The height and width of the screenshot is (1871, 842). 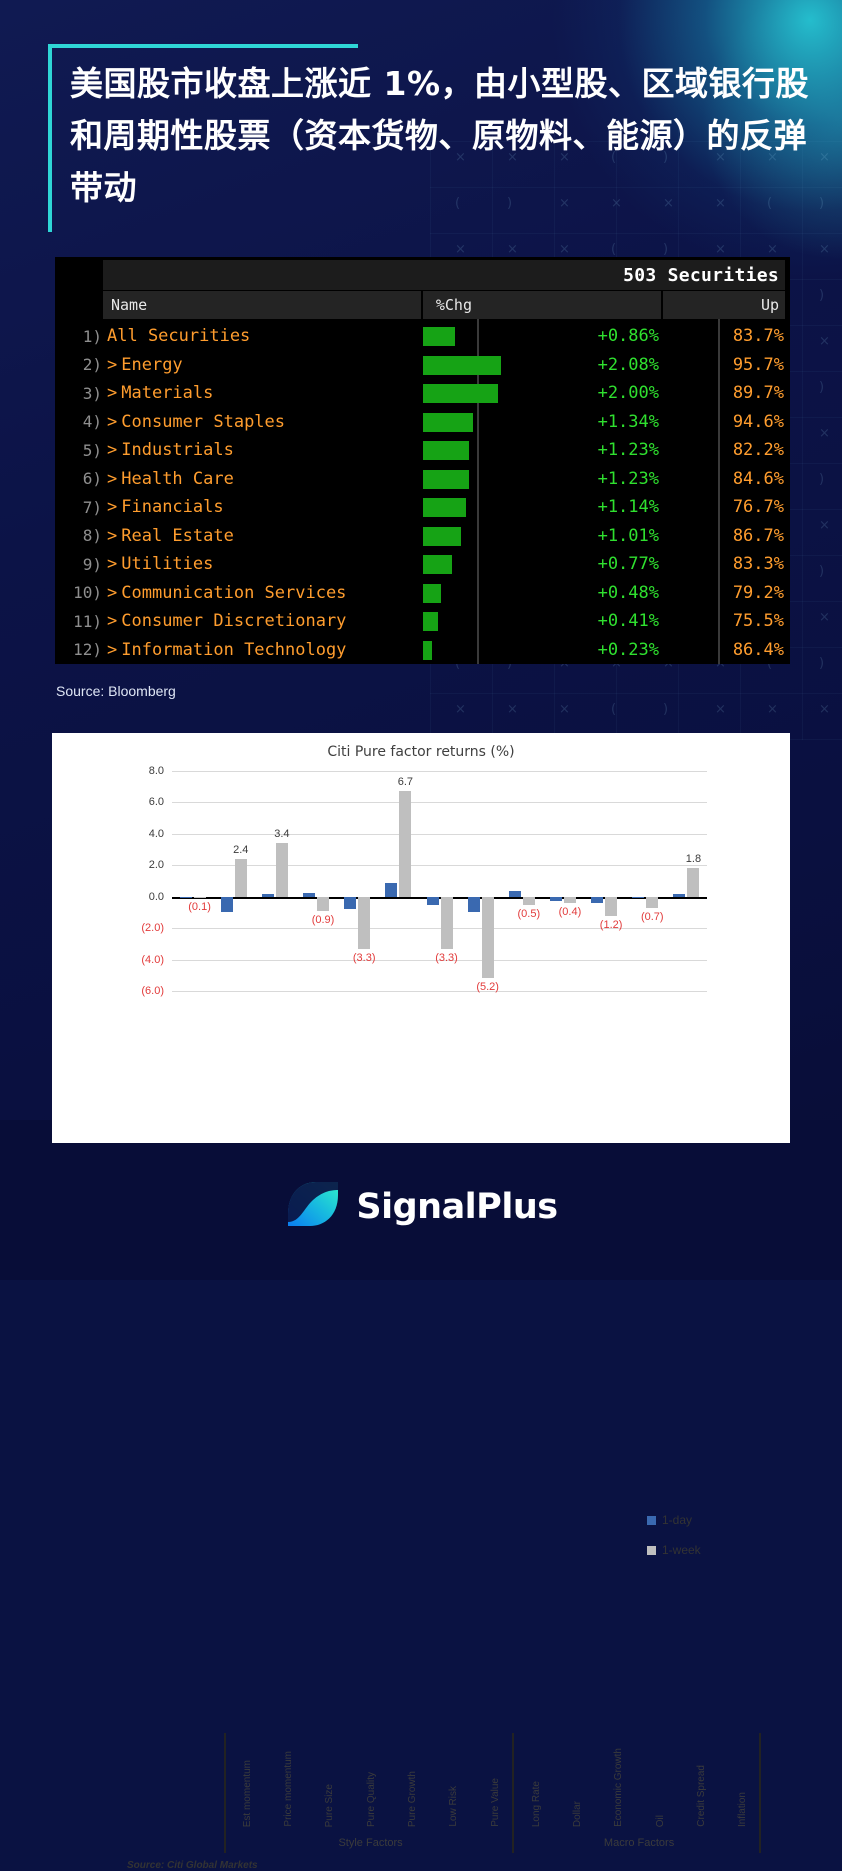 What do you see at coordinates (262, 536) in the screenshot?
I see `row-sector-name: > Real Estate` at bounding box center [262, 536].